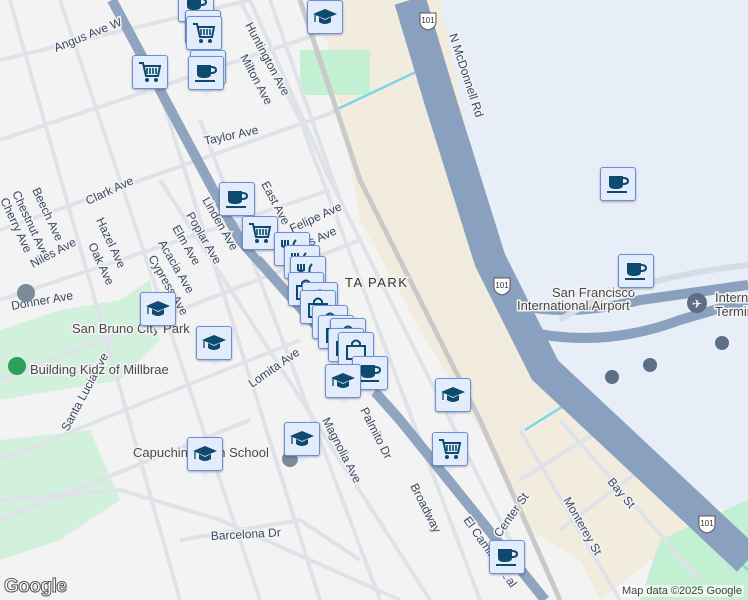  Describe the element at coordinates (731, 297) in the screenshot. I see `terminal-label: Interna` at that location.